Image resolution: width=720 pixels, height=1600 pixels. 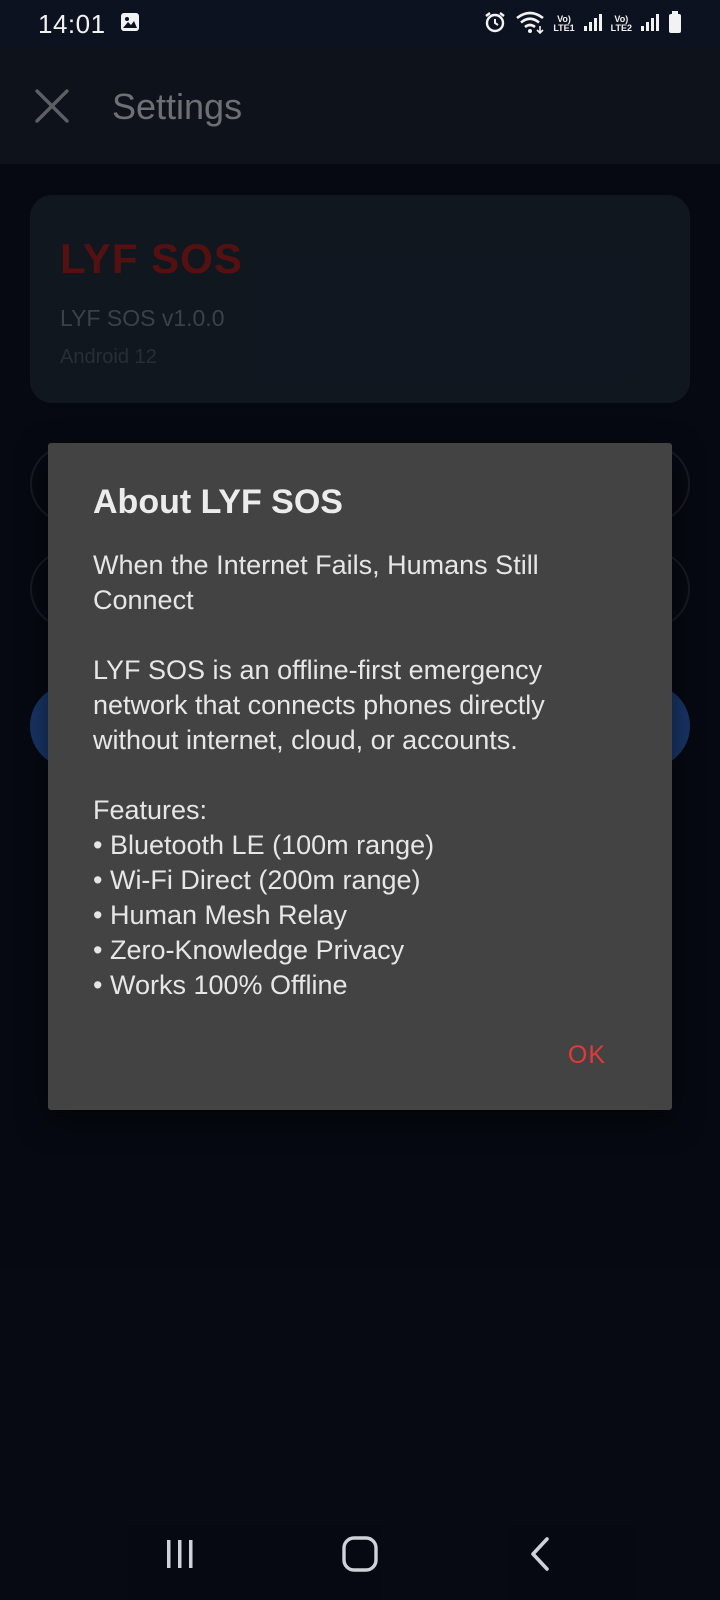 What do you see at coordinates (587, 1055) in the screenshot?
I see `ok-button: OK` at bounding box center [587, 1055].